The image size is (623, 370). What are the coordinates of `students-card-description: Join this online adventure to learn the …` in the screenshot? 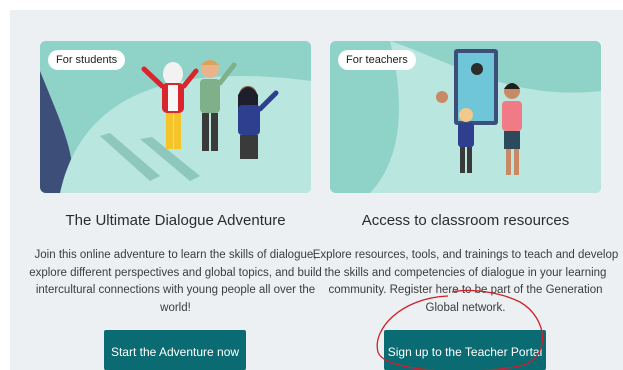 It's located at (175, 281).